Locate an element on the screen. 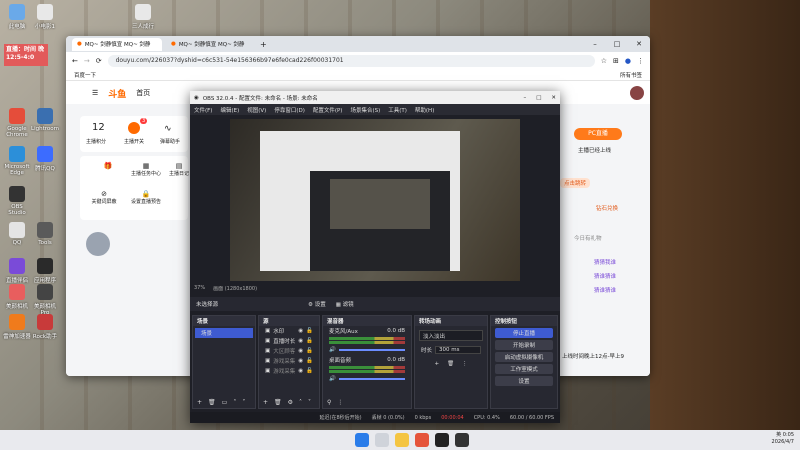 The height and width of the screenshot is (450, 800). obs-menu-item: 工具(T) is located at coordinates (397, 110).